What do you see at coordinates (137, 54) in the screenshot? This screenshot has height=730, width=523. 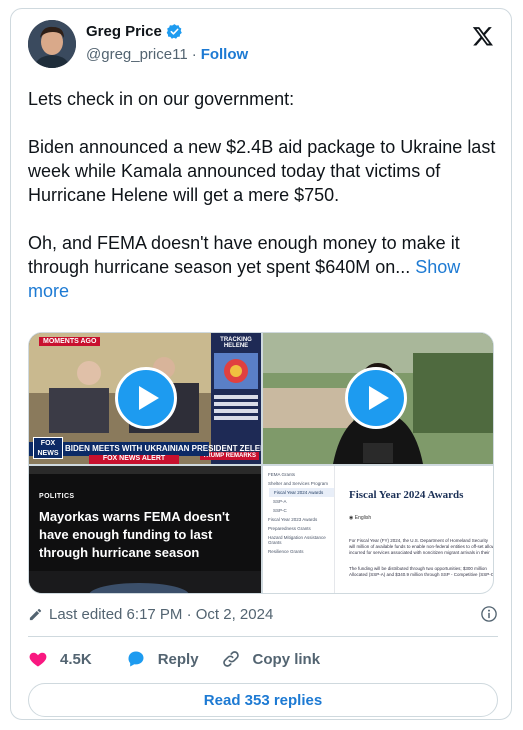 I see `author-handle: @greg_price11` at bounding box center [137, 54].